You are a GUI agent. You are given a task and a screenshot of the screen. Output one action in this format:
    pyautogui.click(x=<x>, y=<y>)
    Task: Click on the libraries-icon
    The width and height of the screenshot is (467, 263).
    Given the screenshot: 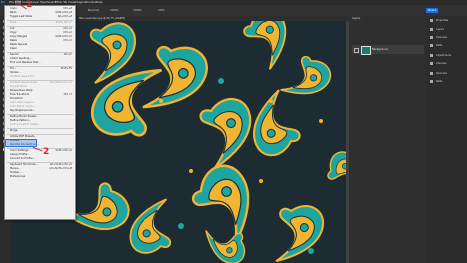 What is the action you would take?
    pyautogui.click(x=431, y=63)
    